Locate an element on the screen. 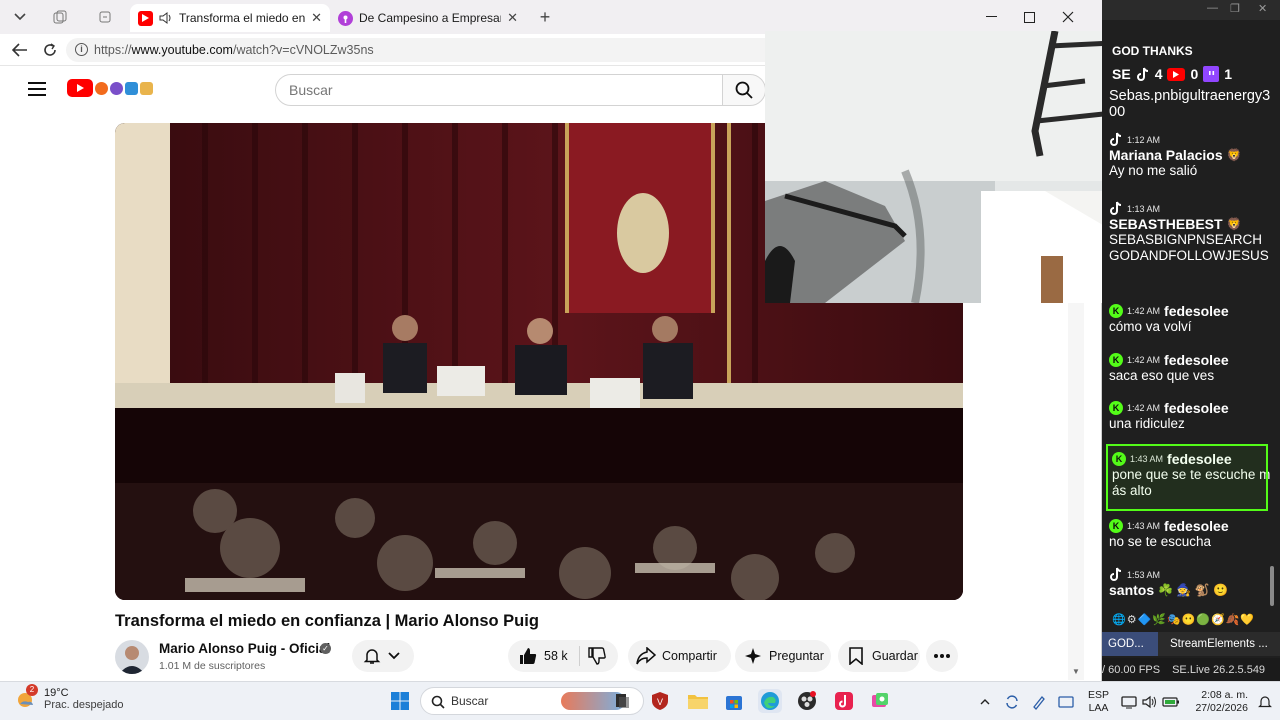 The height and width of the screenshot is (720, 1280). microsoft-store-icon is located at coordinates (734, 701).